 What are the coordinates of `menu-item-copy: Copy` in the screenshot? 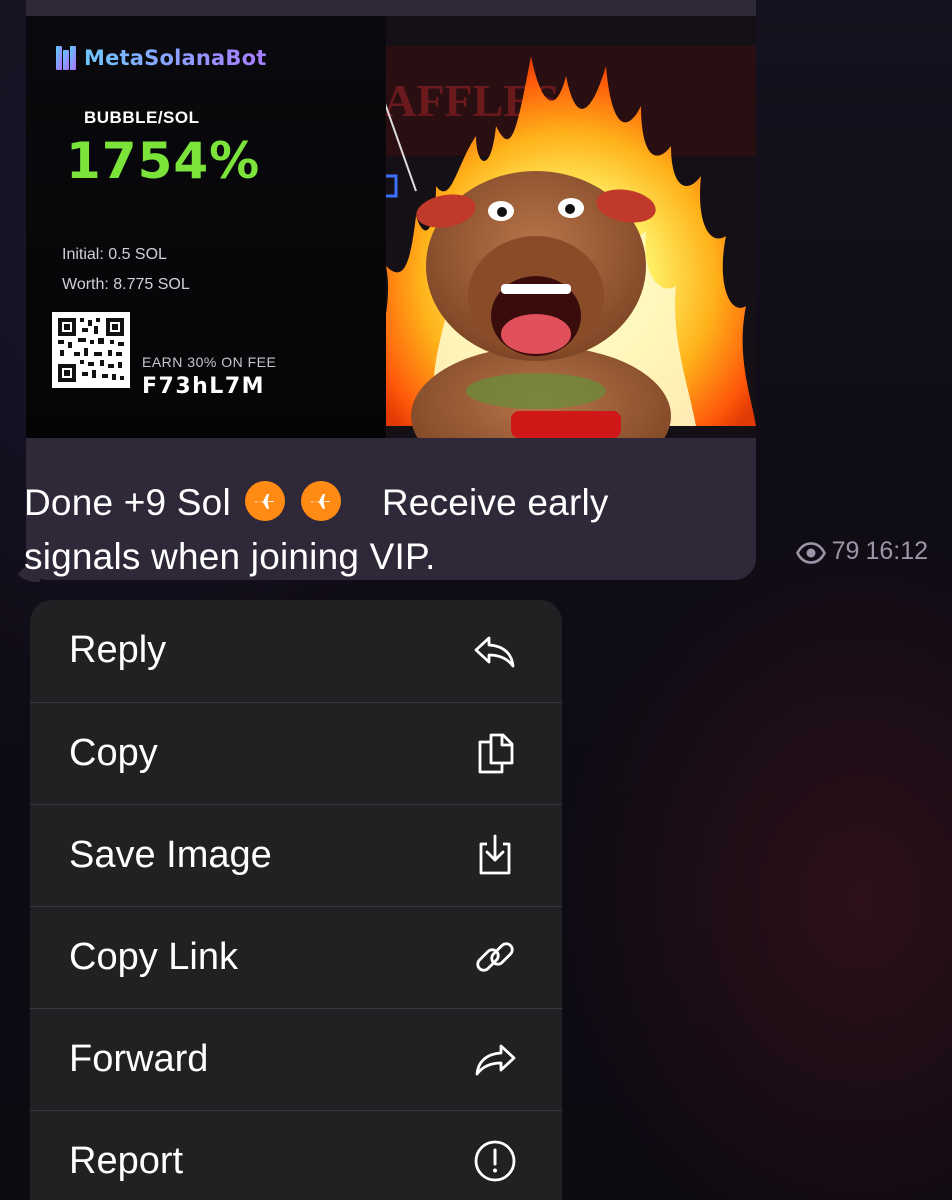 It's located at (296, 752).